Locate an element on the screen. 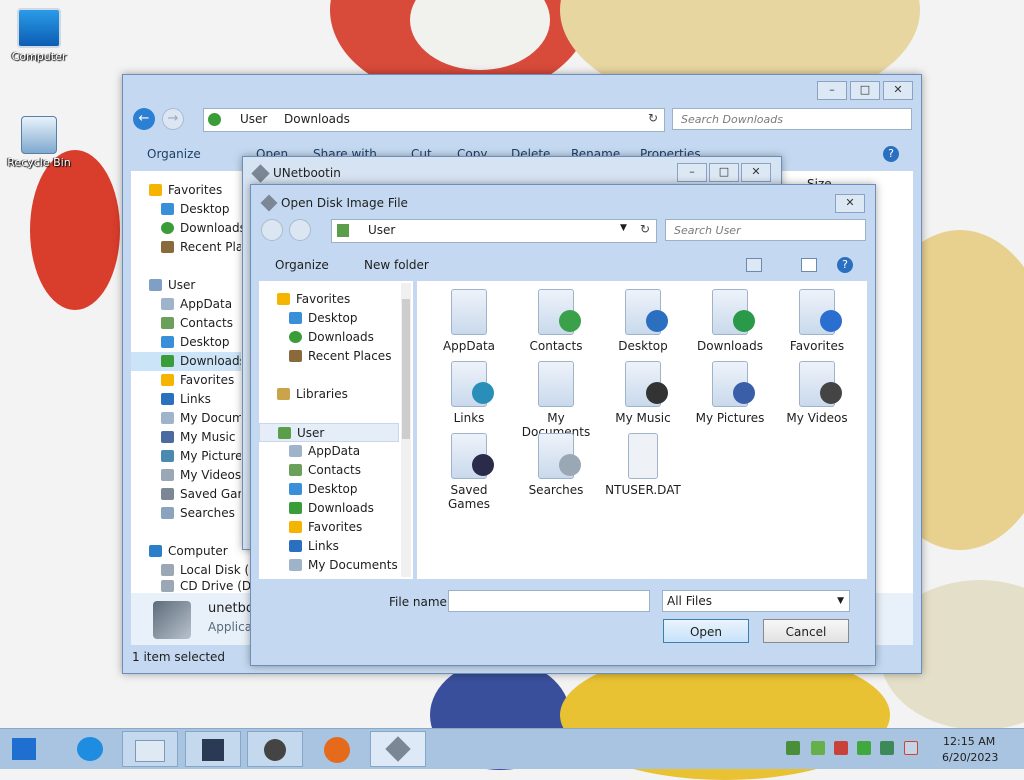 Image resolution: width=1024 pixels, height=780 pixels. forward-button is located at coordinates (300, 230).